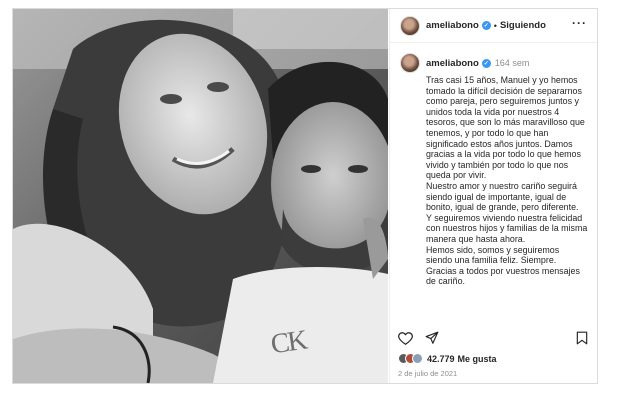 Image resolution: width=620 pixels, height=400 pixels. Describe the element at coordinates (410, 25) in the screenshot. I see `header-avatar` at that location.